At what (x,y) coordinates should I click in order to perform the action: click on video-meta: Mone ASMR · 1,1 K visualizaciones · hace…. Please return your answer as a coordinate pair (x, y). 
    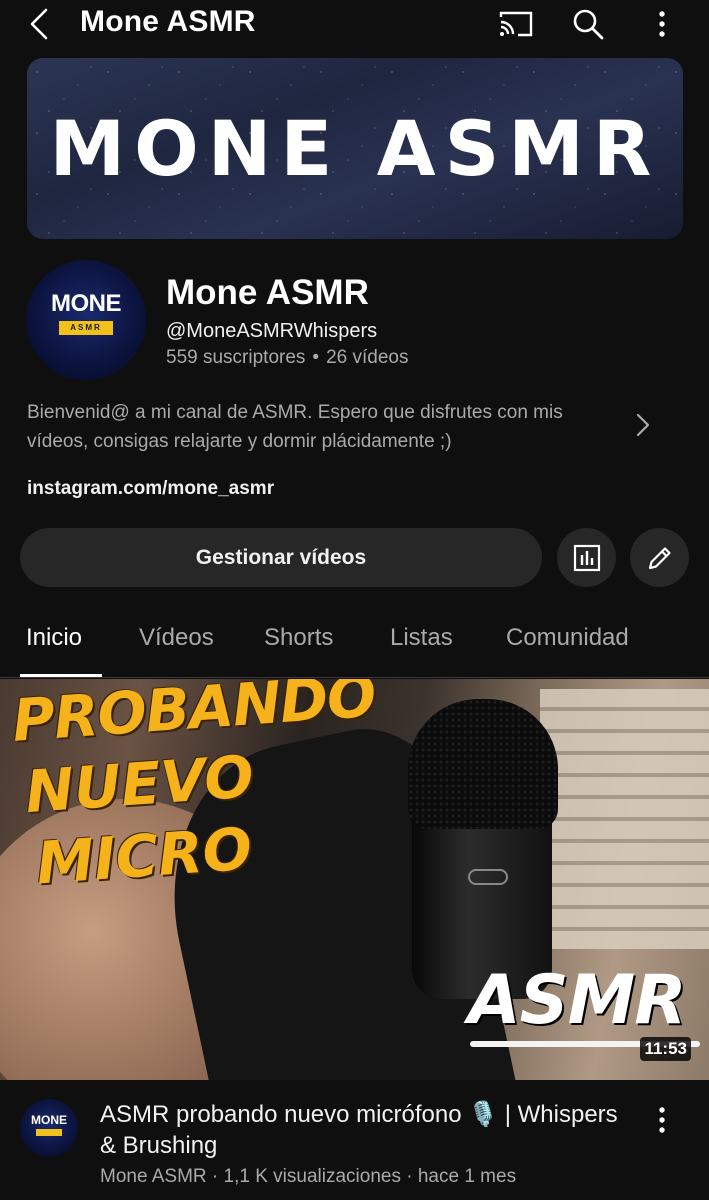
    Looking at the image, I should click on (308, 1176).